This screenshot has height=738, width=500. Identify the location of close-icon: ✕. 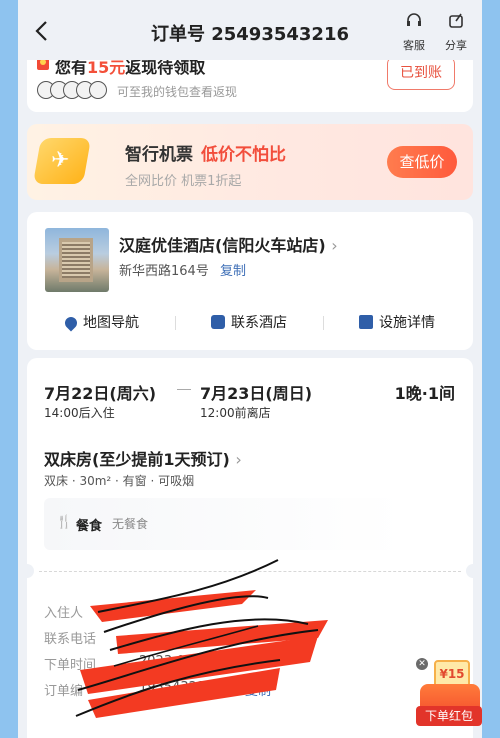
(422, 664).